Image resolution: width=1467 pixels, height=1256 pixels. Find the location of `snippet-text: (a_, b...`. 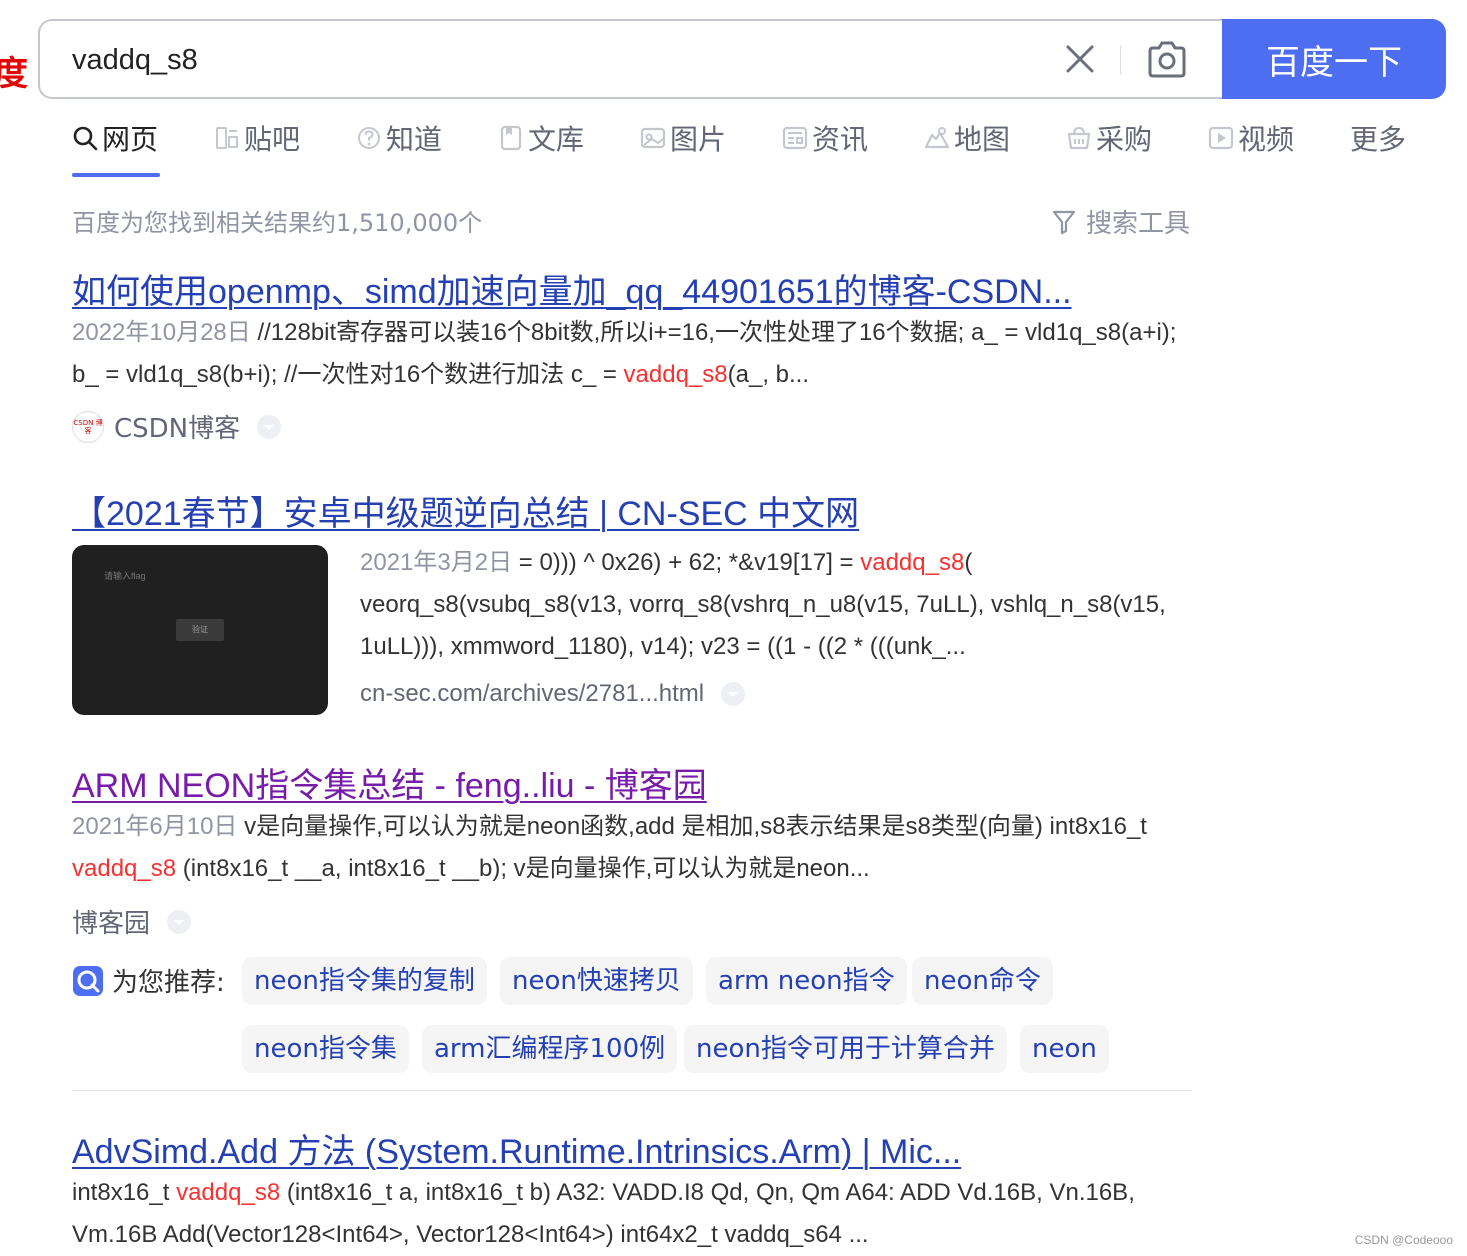

snippet-text: (a_, b... is located at coordinates (768, 374).